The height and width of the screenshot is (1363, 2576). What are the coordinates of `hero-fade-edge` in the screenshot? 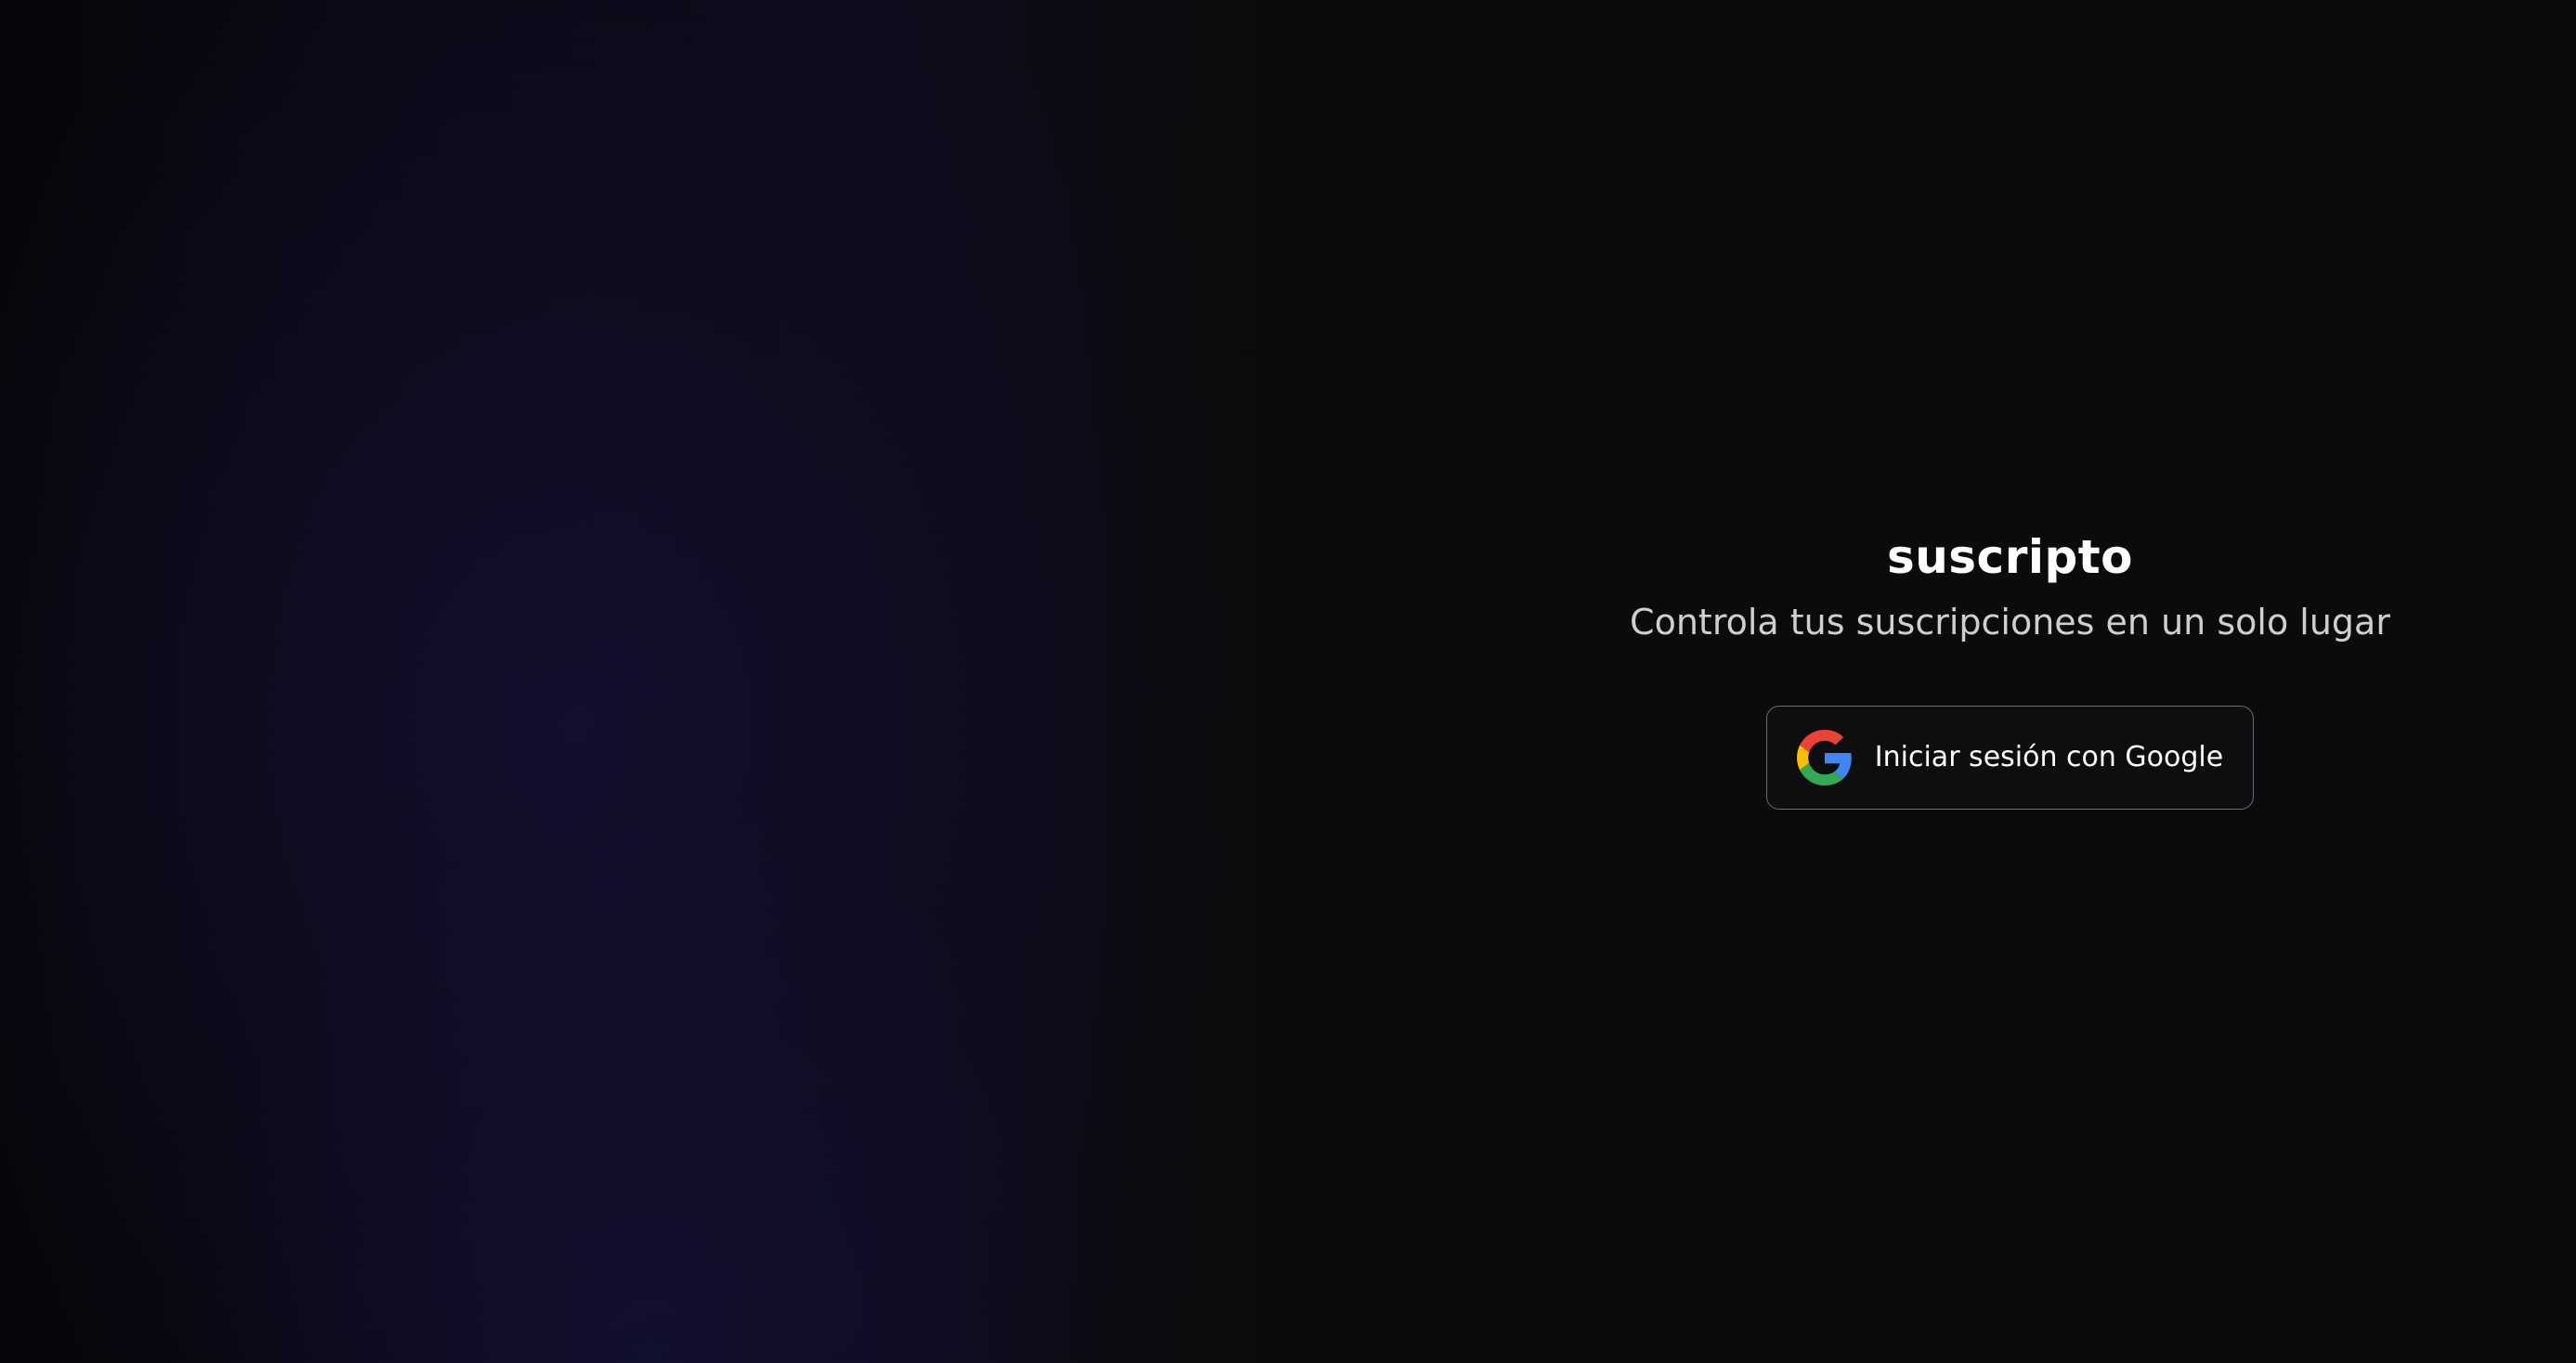 It's located at (1177, 681).